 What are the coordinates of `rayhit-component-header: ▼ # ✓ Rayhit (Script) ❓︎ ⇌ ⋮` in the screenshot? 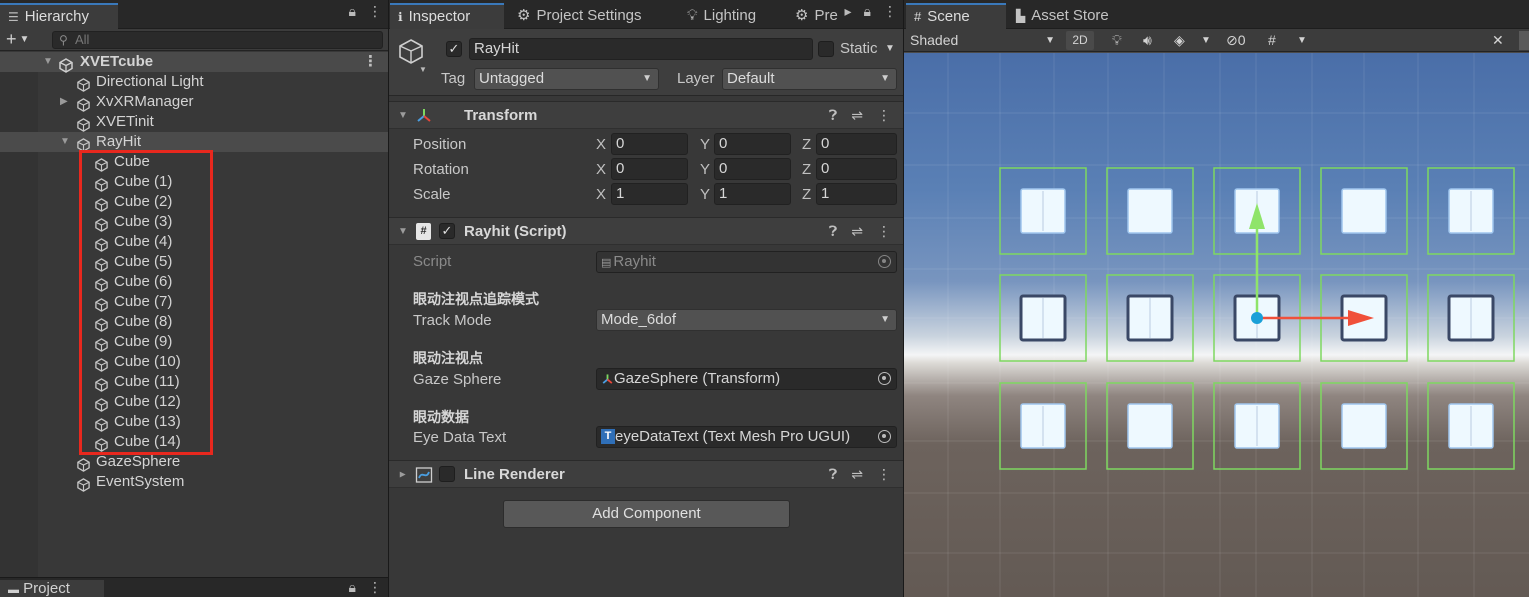 It's located at (646, 231).